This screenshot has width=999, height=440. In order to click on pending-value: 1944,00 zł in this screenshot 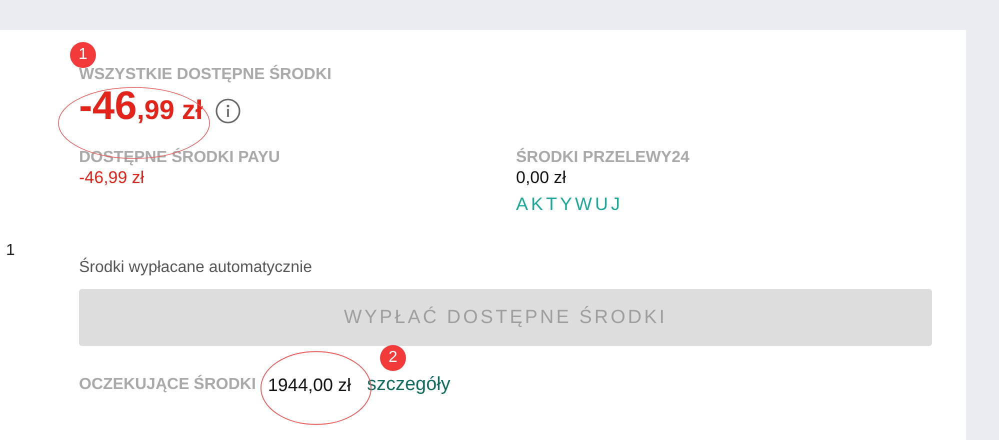, I will do `click(309, 384)`.